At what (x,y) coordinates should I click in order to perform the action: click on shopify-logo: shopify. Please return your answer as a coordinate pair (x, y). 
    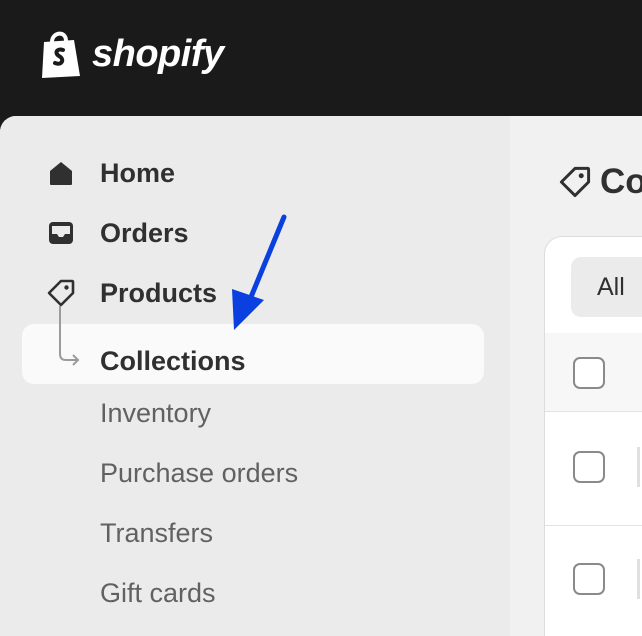
    Looking at the image, I should click on (131, 54).